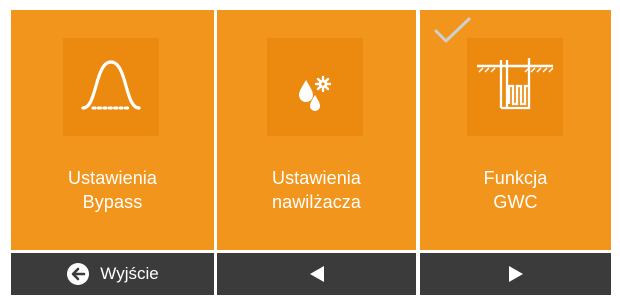  I want to click on bypass-curve-icon, so click(111, 85).